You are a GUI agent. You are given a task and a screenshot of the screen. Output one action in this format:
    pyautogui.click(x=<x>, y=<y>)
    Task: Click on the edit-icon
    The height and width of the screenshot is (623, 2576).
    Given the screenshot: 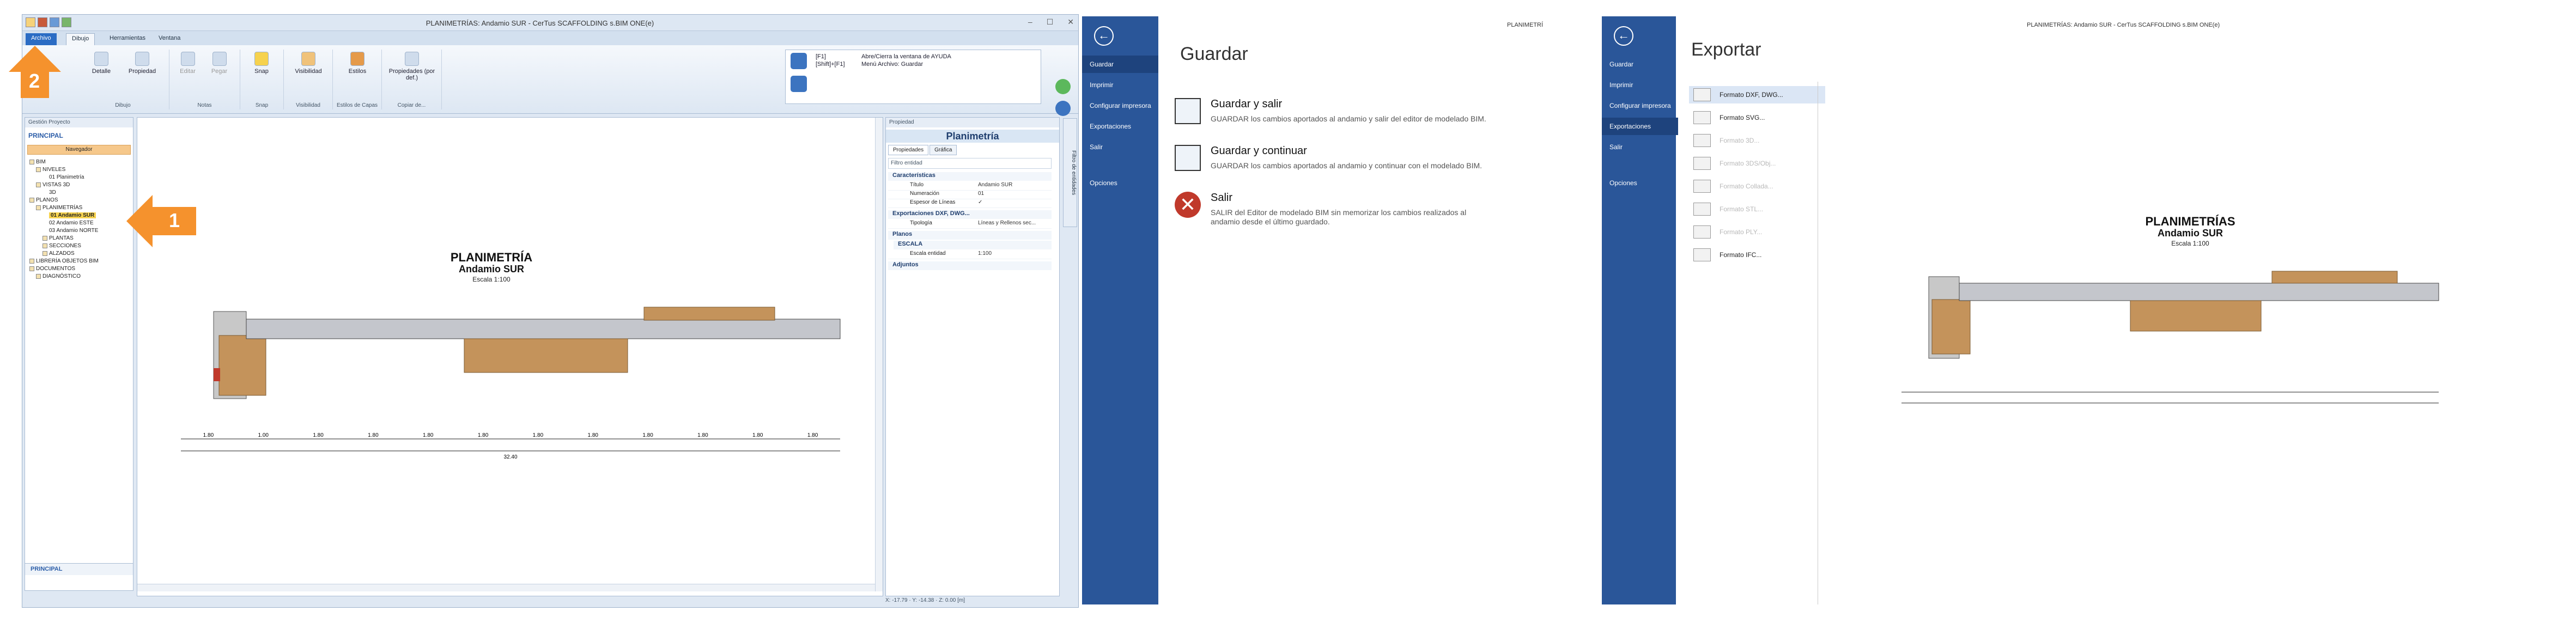 What is the action you would take?
    pyautogui.click(x=187, y=59)
    